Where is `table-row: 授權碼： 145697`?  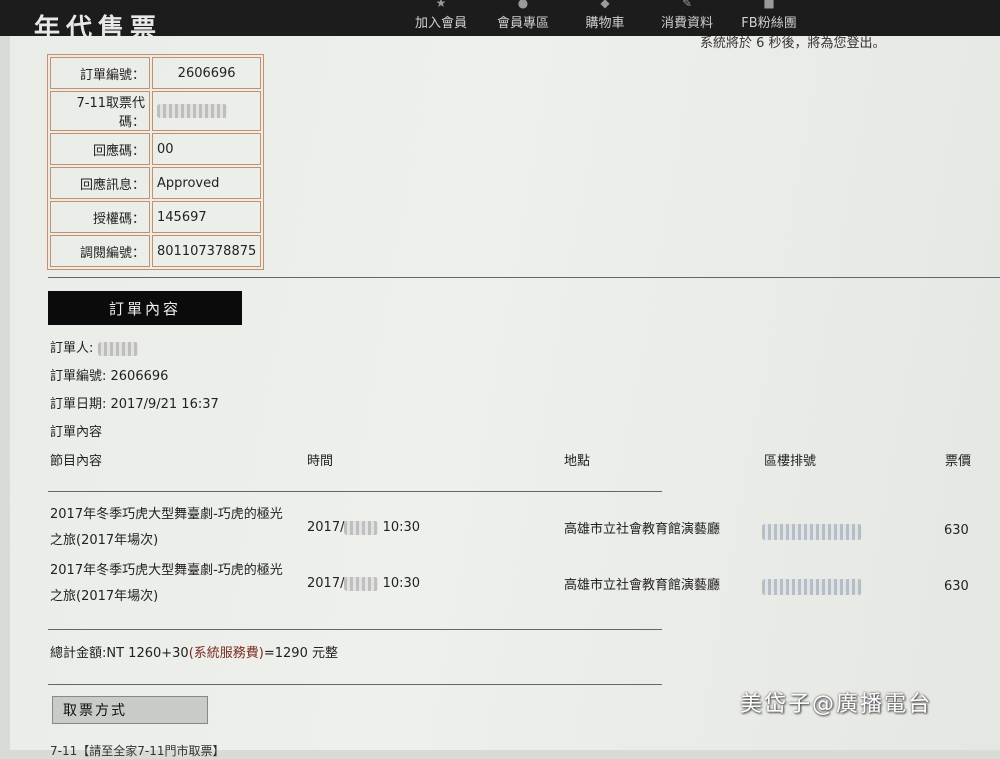 table-row: 授權碼： 145697 is located at coordinates (156, 217).